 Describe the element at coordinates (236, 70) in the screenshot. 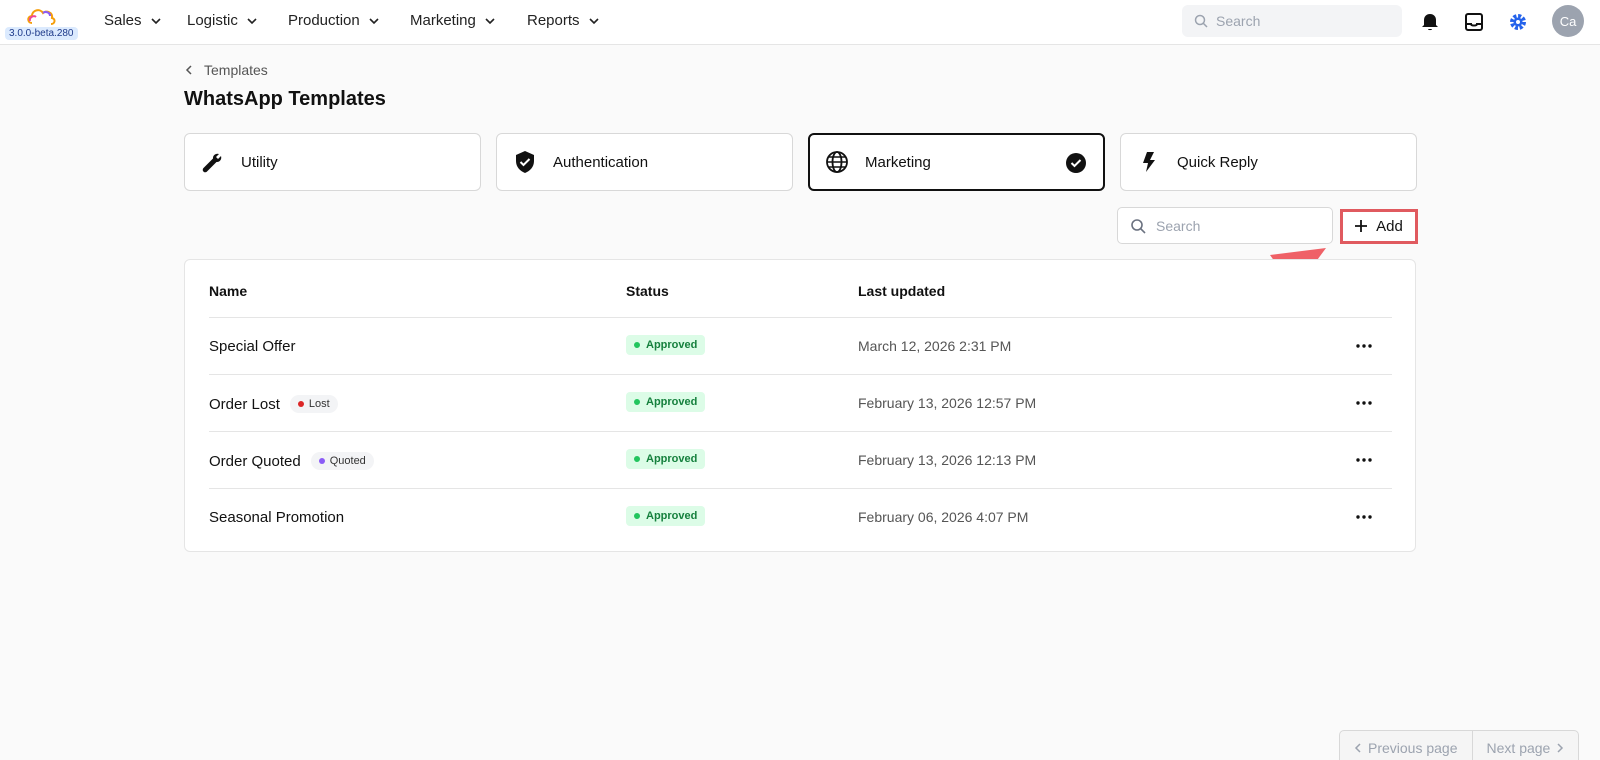

I see `breadcrumb-label: Templates` at that location.